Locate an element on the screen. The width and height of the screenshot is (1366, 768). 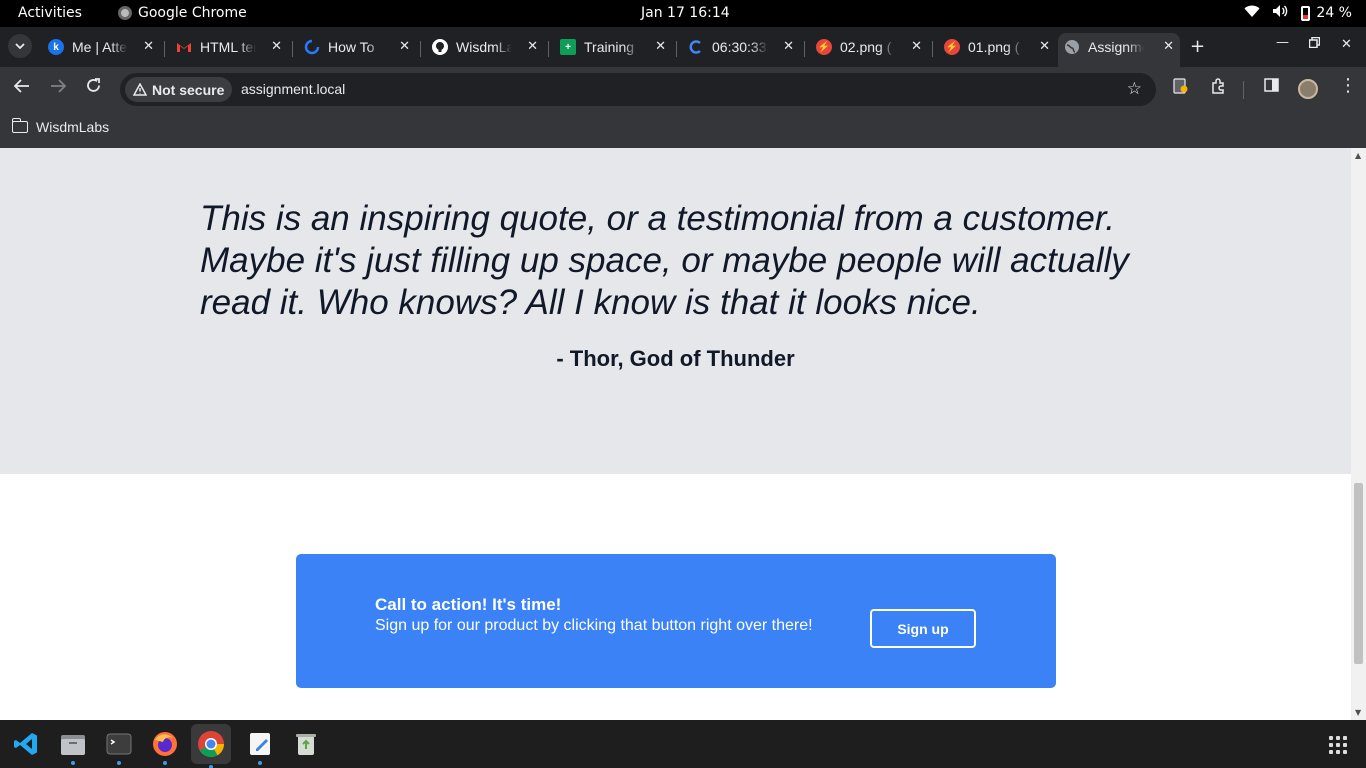
firefox-icon is located at coordinates (165, 746).